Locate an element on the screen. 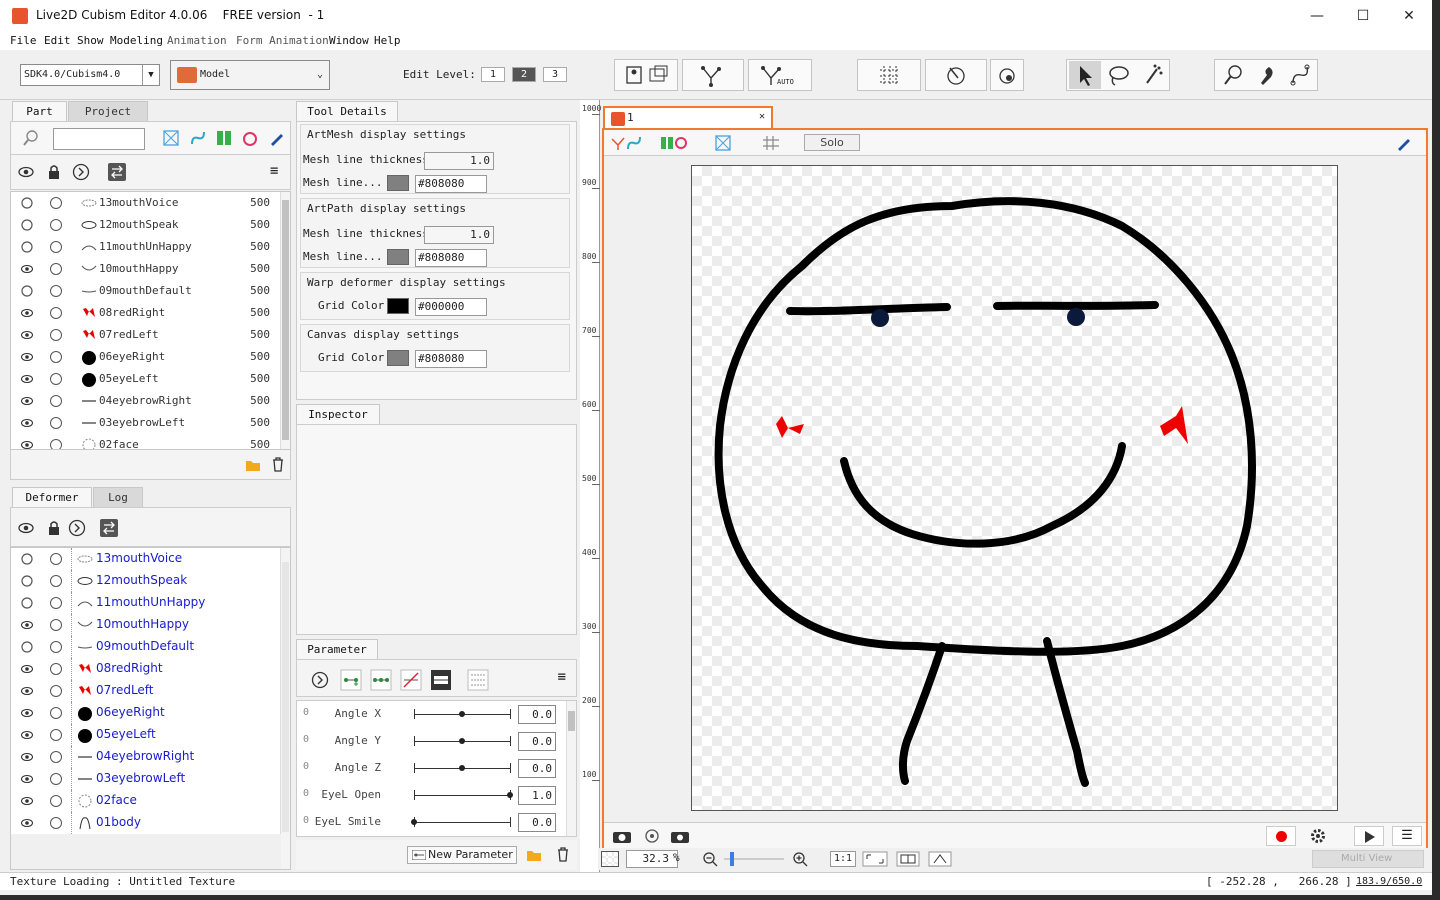  minimize-button: — is located at coordinates (1317, 16).